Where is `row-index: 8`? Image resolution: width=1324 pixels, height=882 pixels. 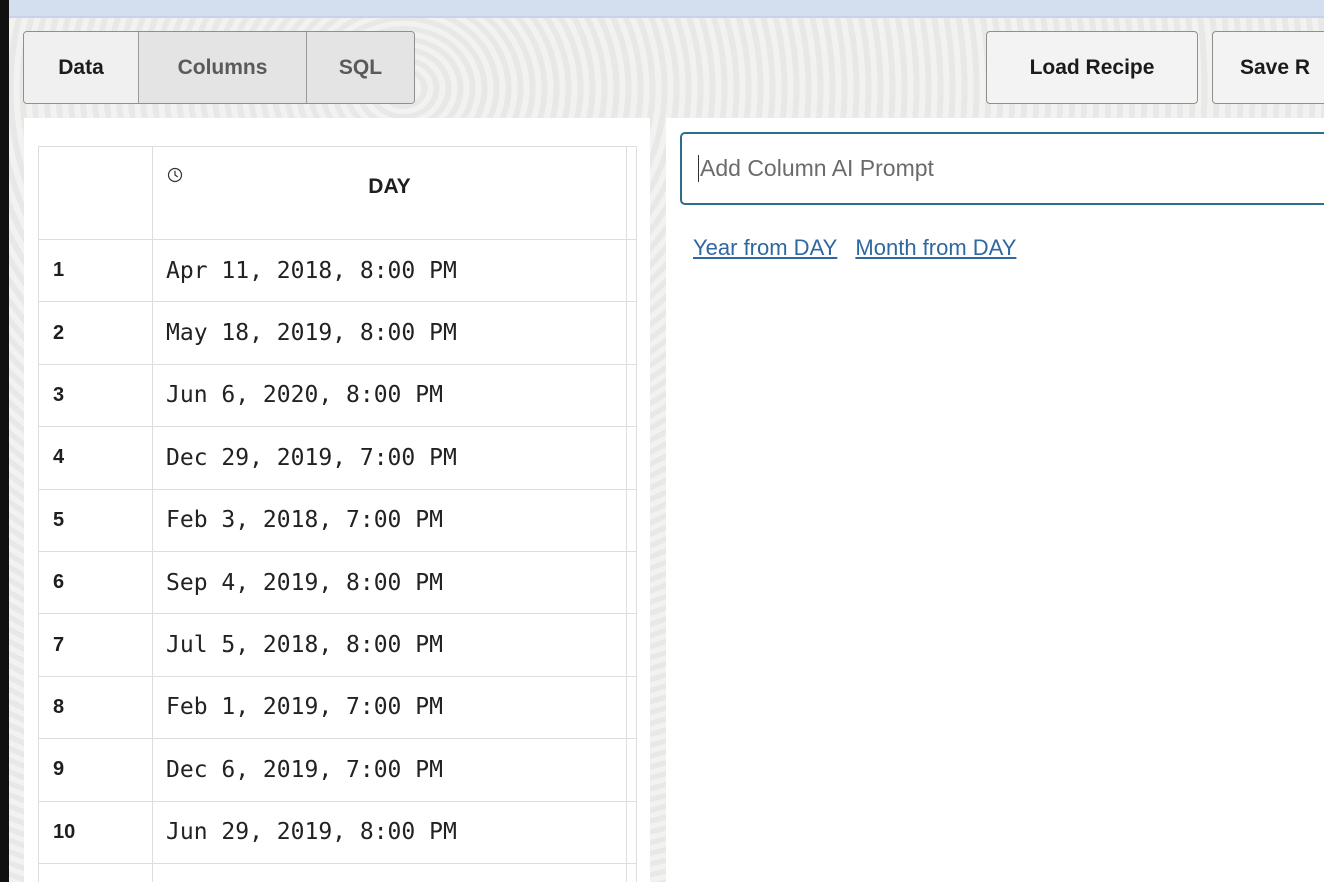 row-index: 8 is located at coordinates (95, 707).